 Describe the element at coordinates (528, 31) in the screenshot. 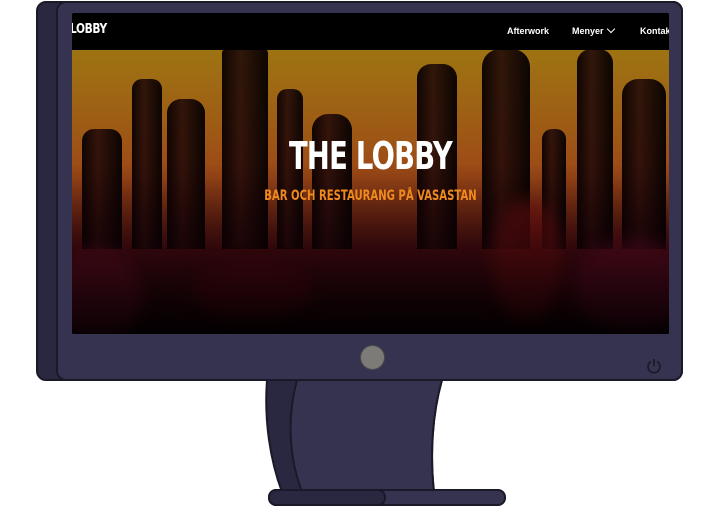

I see `nav-link-afterwork: Afterwork` at that location.